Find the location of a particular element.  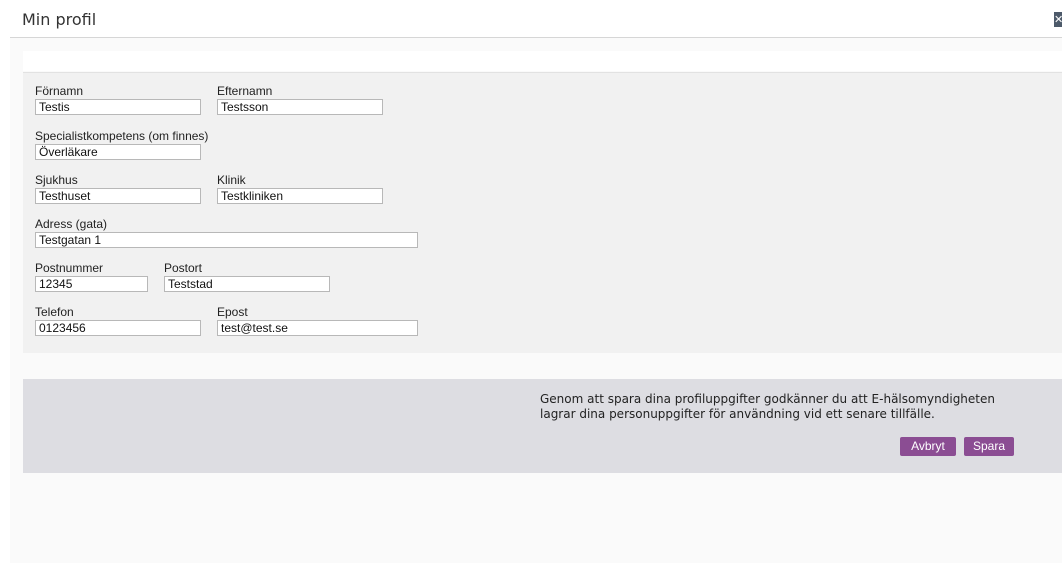

postal-code-label: Postnummer is located at coordinates (69, 268).